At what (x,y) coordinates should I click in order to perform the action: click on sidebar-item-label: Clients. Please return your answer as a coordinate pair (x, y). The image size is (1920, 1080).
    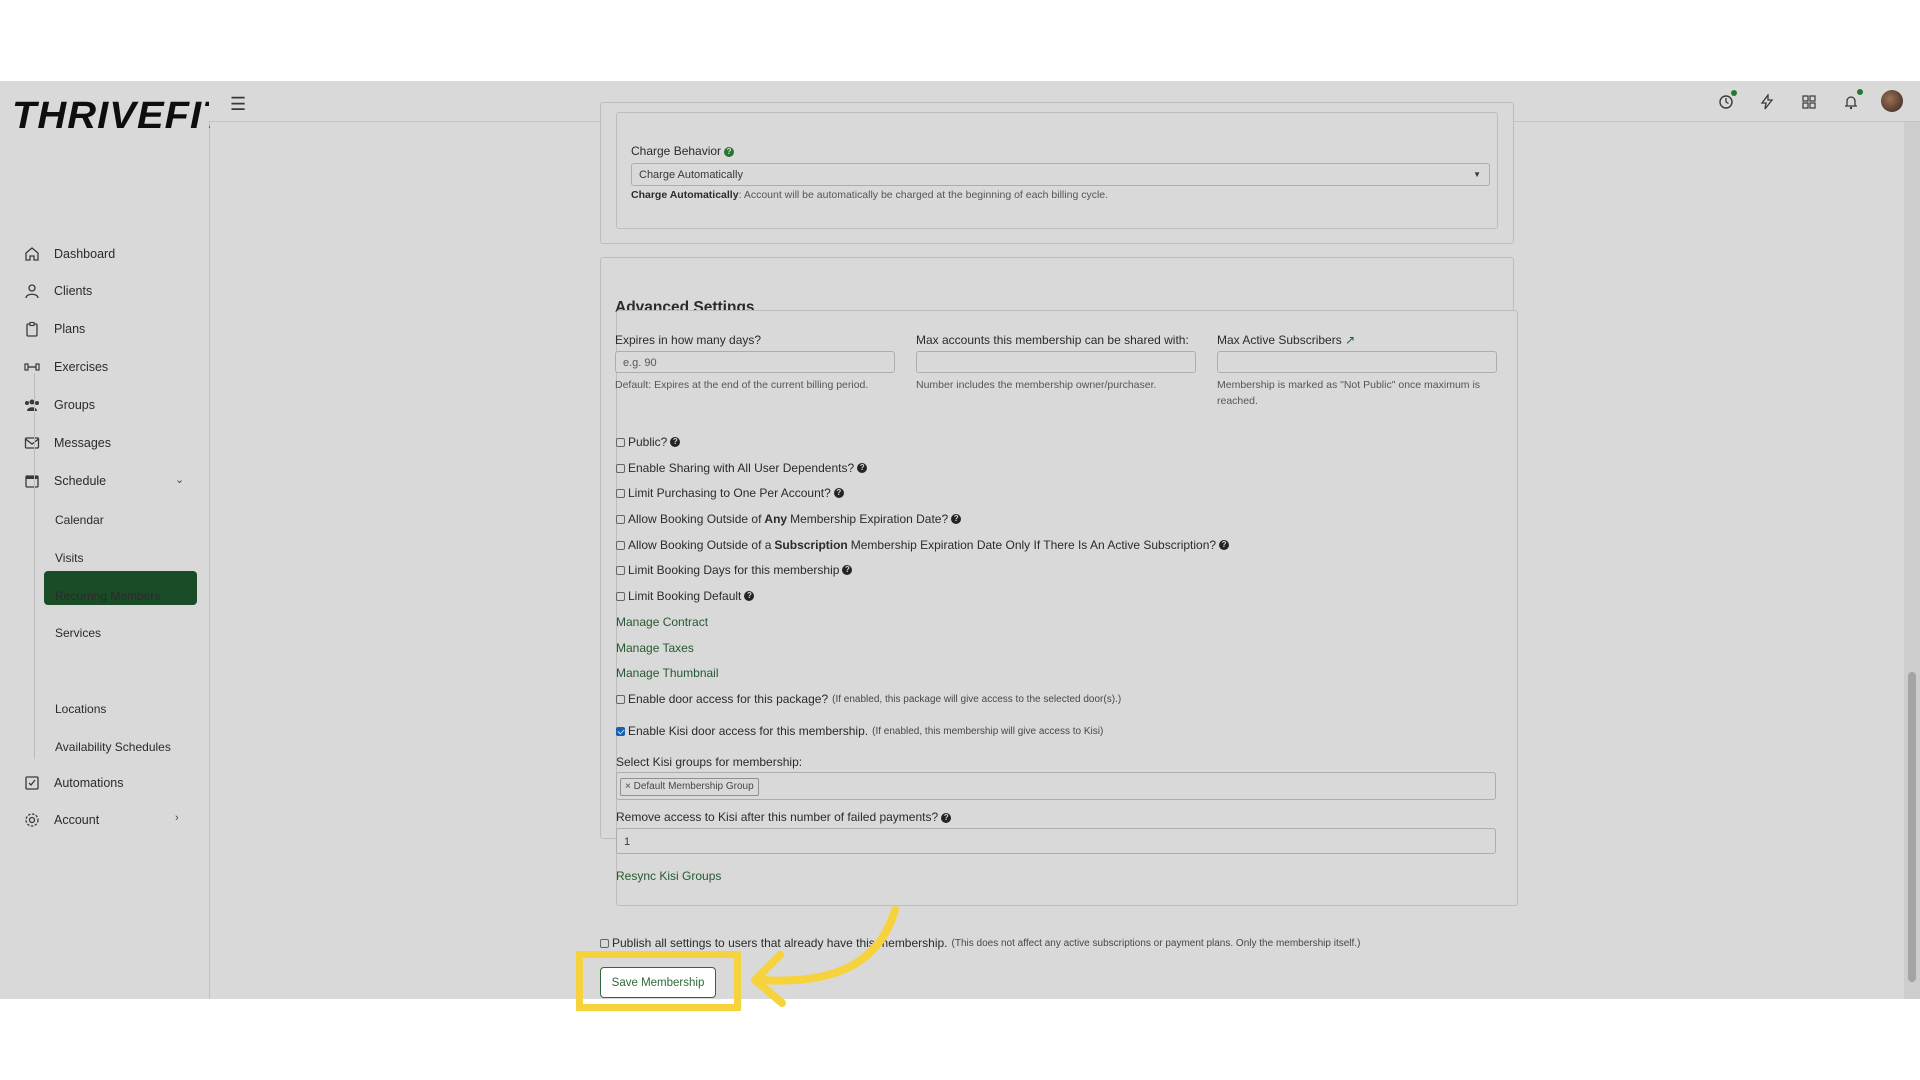
    Looking at the image, I should click on (73, 291).